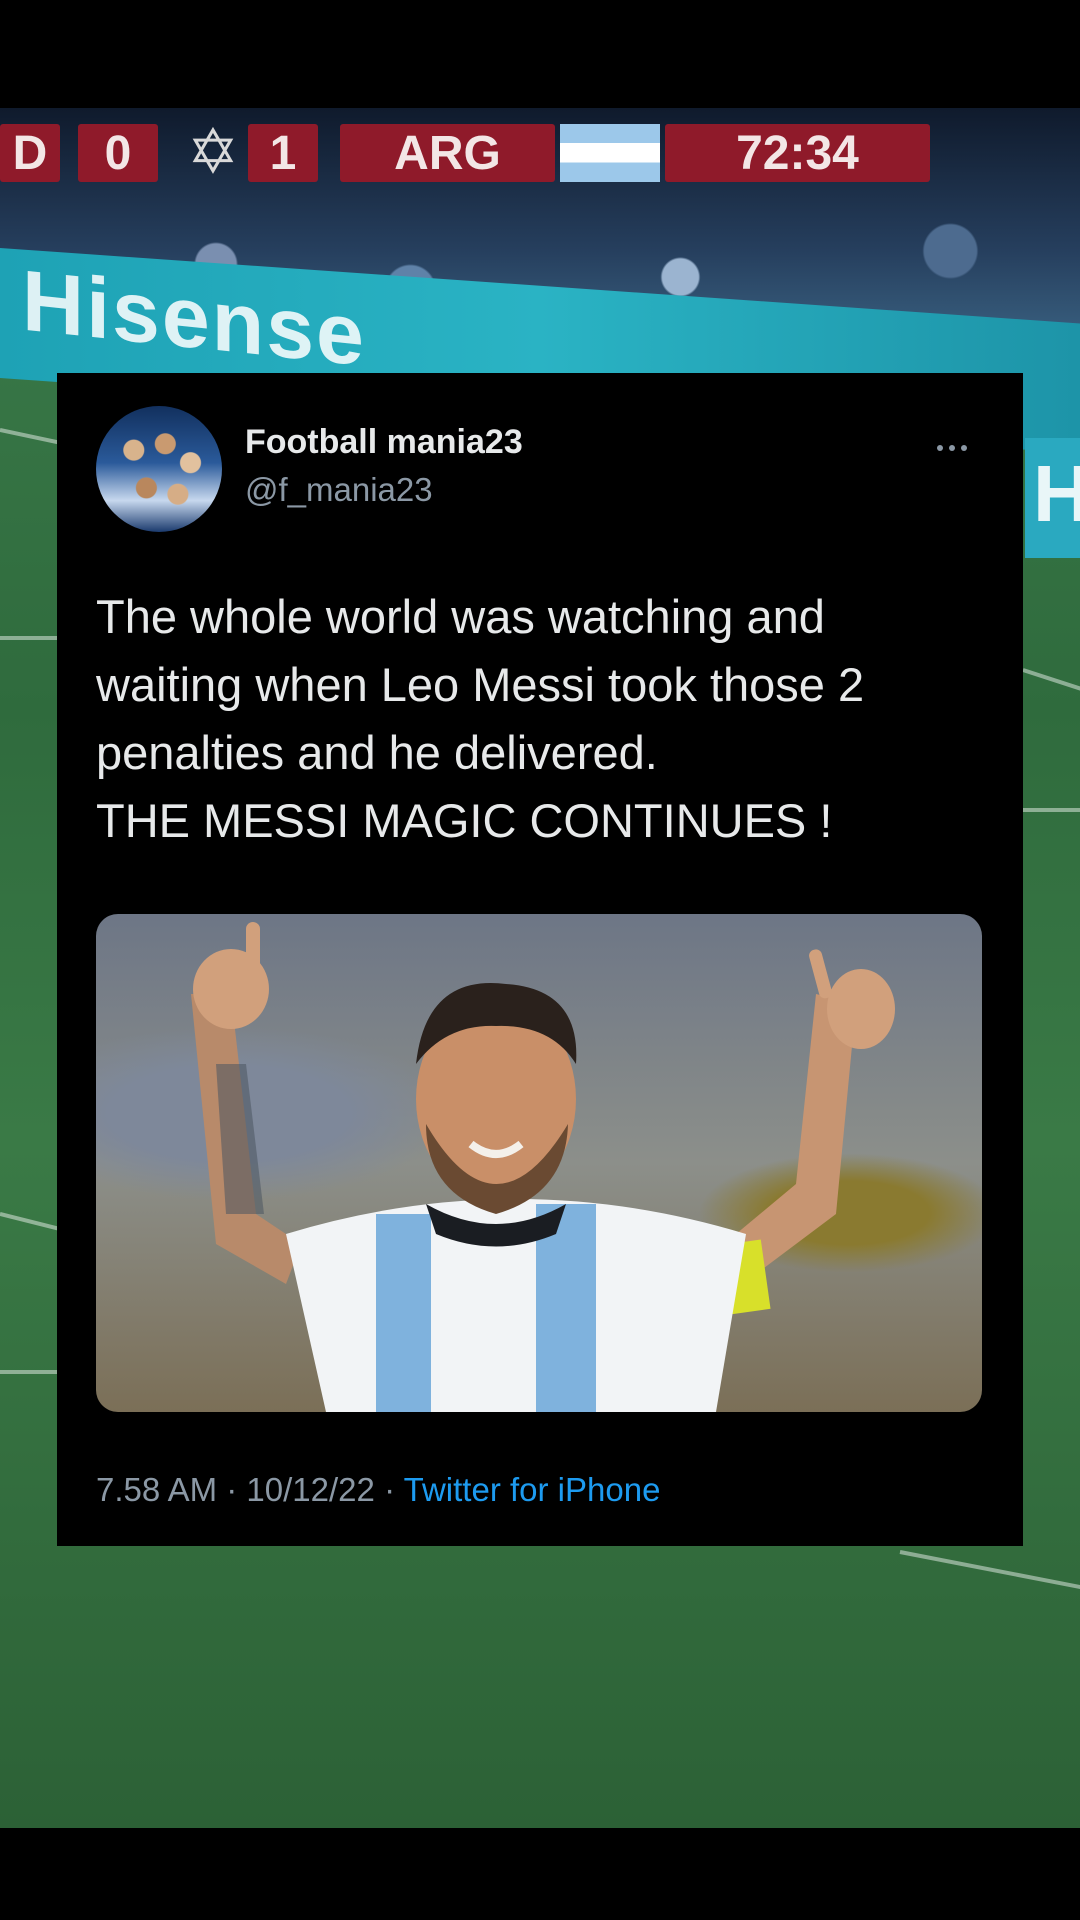 The width and height of the screenshot is (1080, 1920). What do you see at coordinates (797, 153) in the screenshot?
I see `match-clock: 72:34` at bounding box center [797, 153].